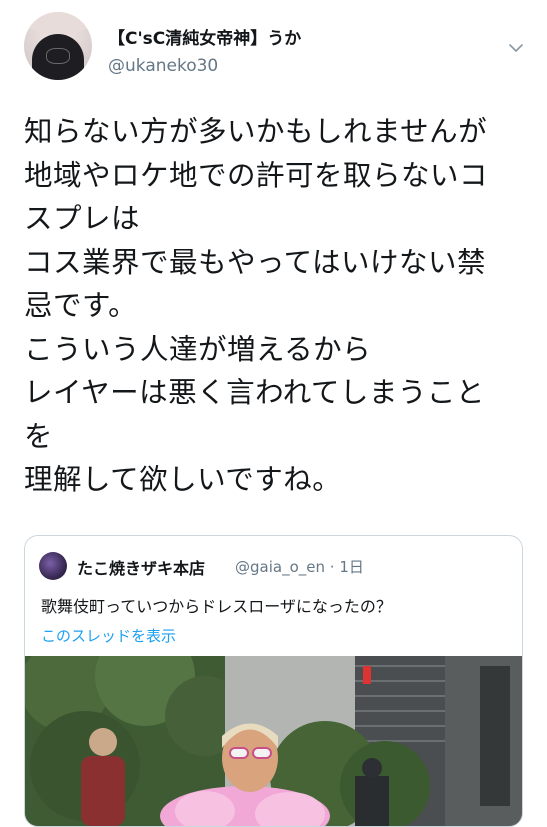 The width and height of the screenshot is (547, 827). What do you see at coordinates (163, 66) in the screenshot?
I see `user-handle: @ukaneko30` at bounding box center [163, 66].